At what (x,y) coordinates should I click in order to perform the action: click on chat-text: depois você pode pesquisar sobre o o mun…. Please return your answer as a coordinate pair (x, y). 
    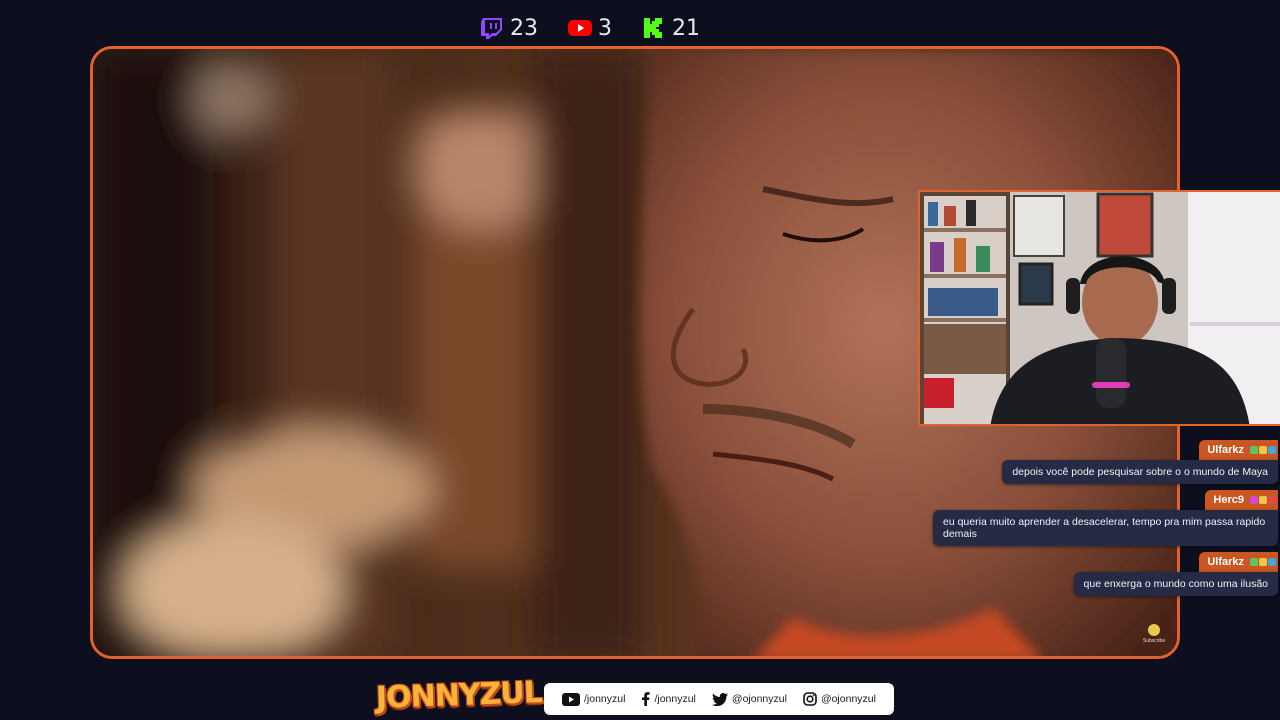
    Looking at the image, I should click on (1140, 472).